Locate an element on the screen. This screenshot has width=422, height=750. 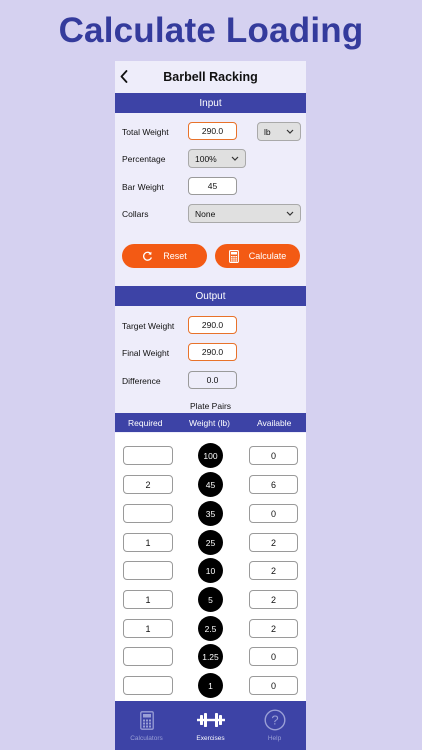
required-column-header: Required is located at coordinates (145, 423).